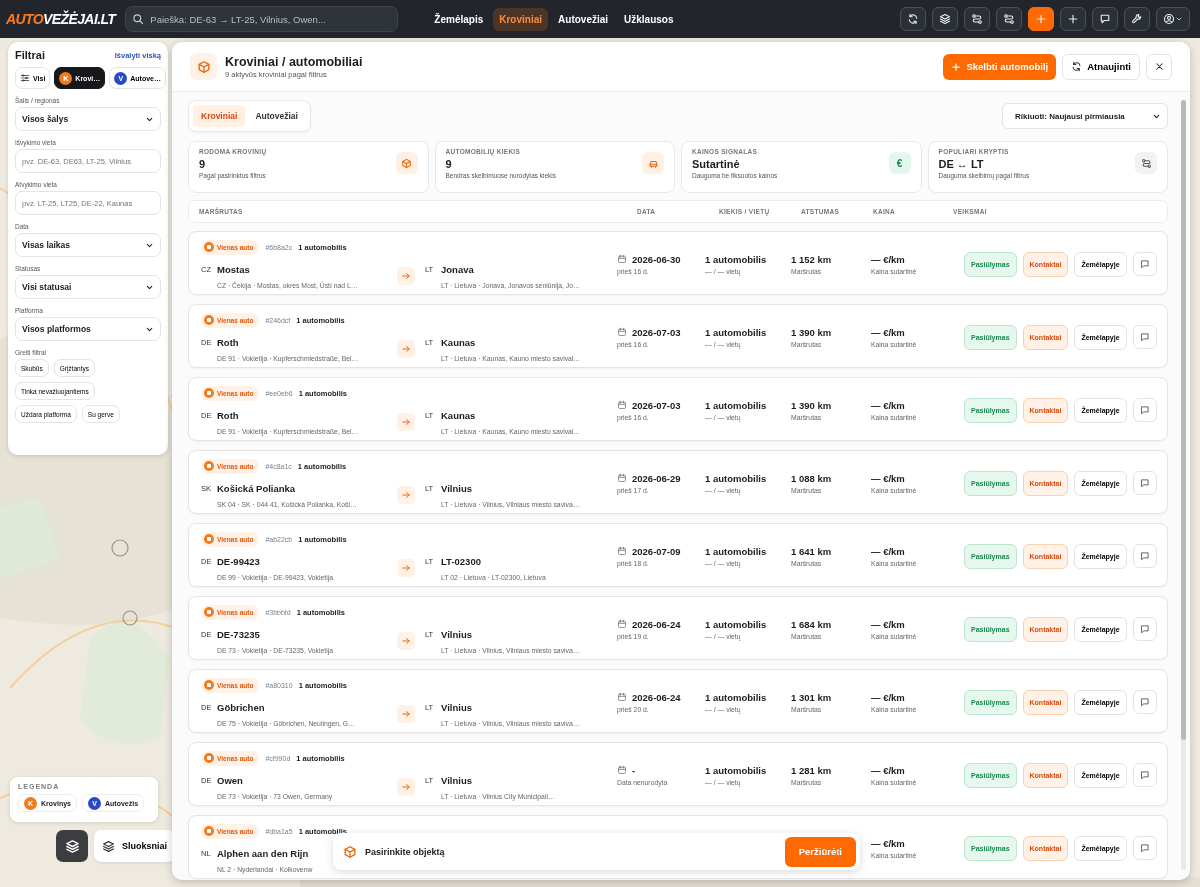 The width and height of the screenshot is (1200, 887). I want to click on close-button, so click(1159, 66).